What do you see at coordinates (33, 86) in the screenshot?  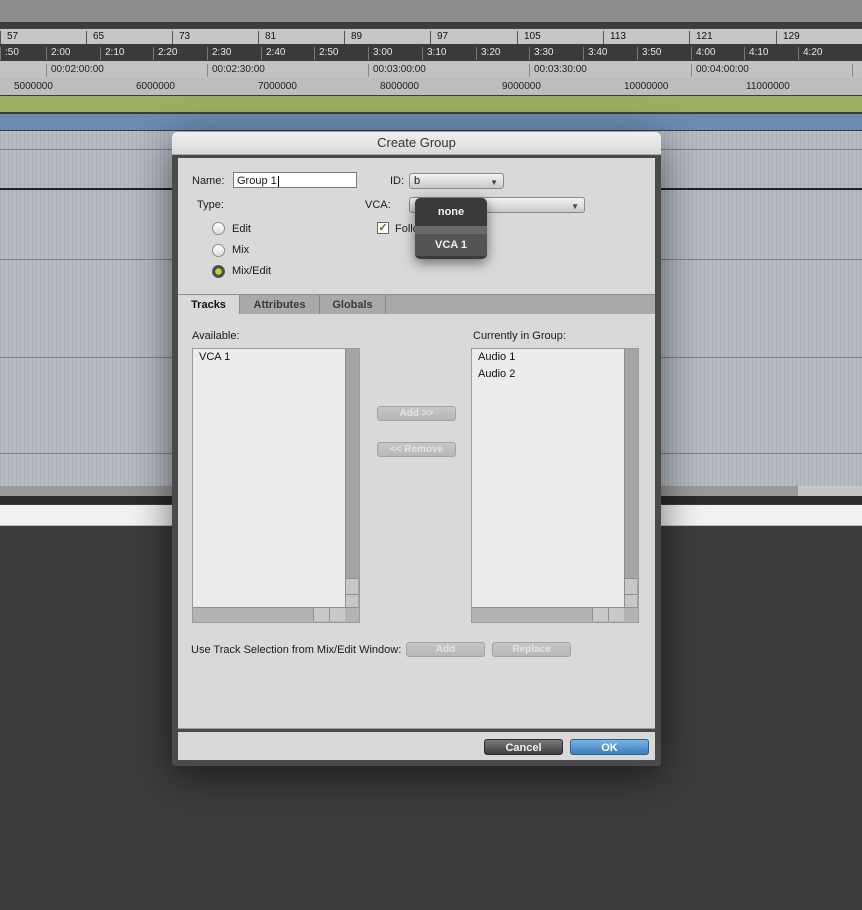 I see `samples-marker: 5000000` at bounding box center [33, 86].